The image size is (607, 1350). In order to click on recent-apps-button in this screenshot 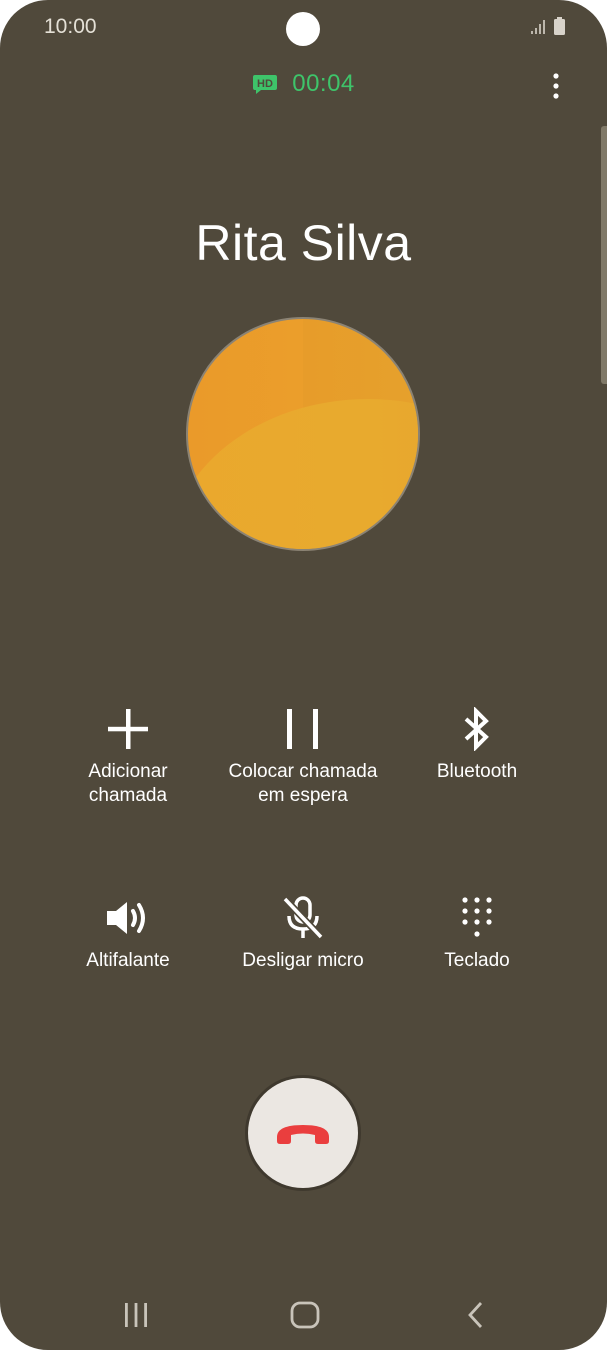, I will do `click(136, 1315)`.